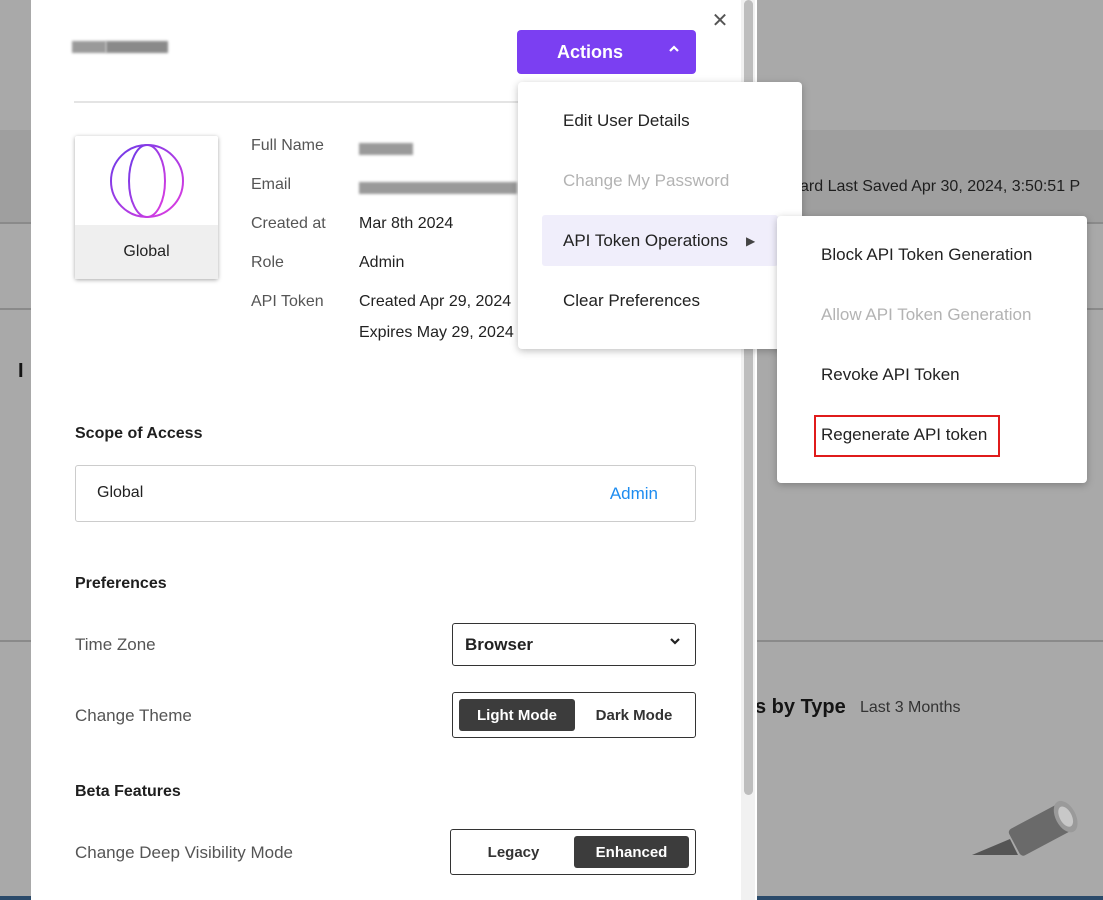  I want to click on scope-row-name: Global, so click(120, 492).